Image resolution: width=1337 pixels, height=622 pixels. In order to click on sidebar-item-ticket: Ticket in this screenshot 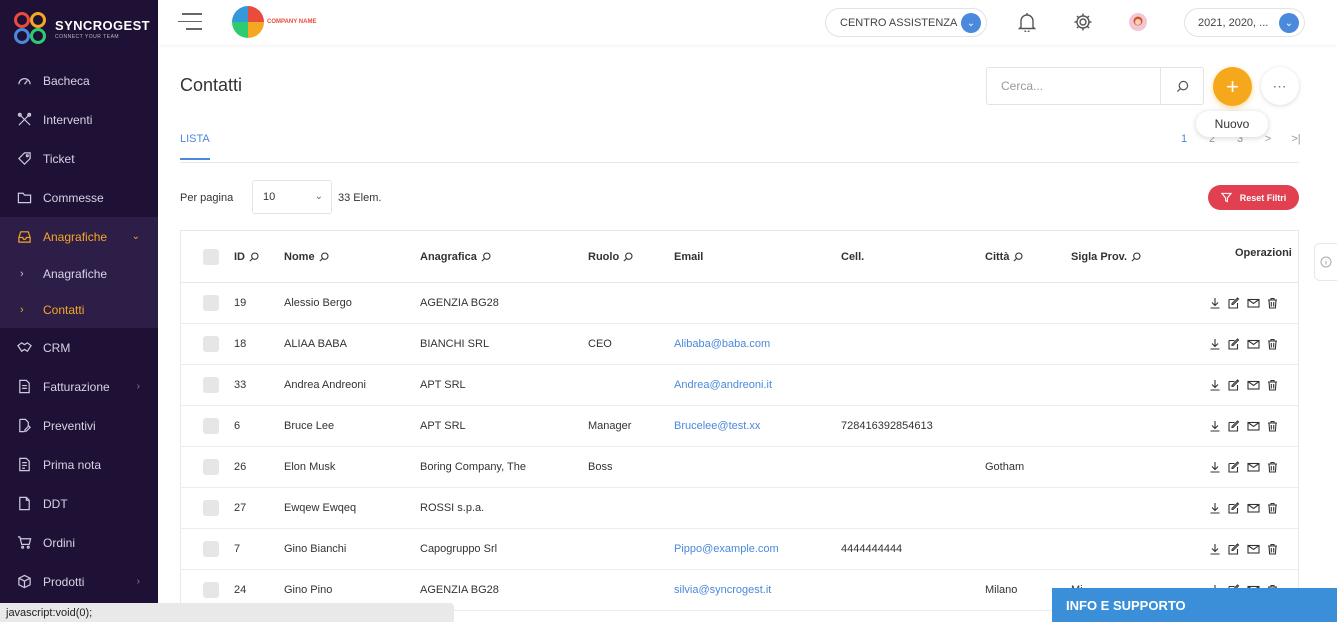, I will do `click(79, 158)`.